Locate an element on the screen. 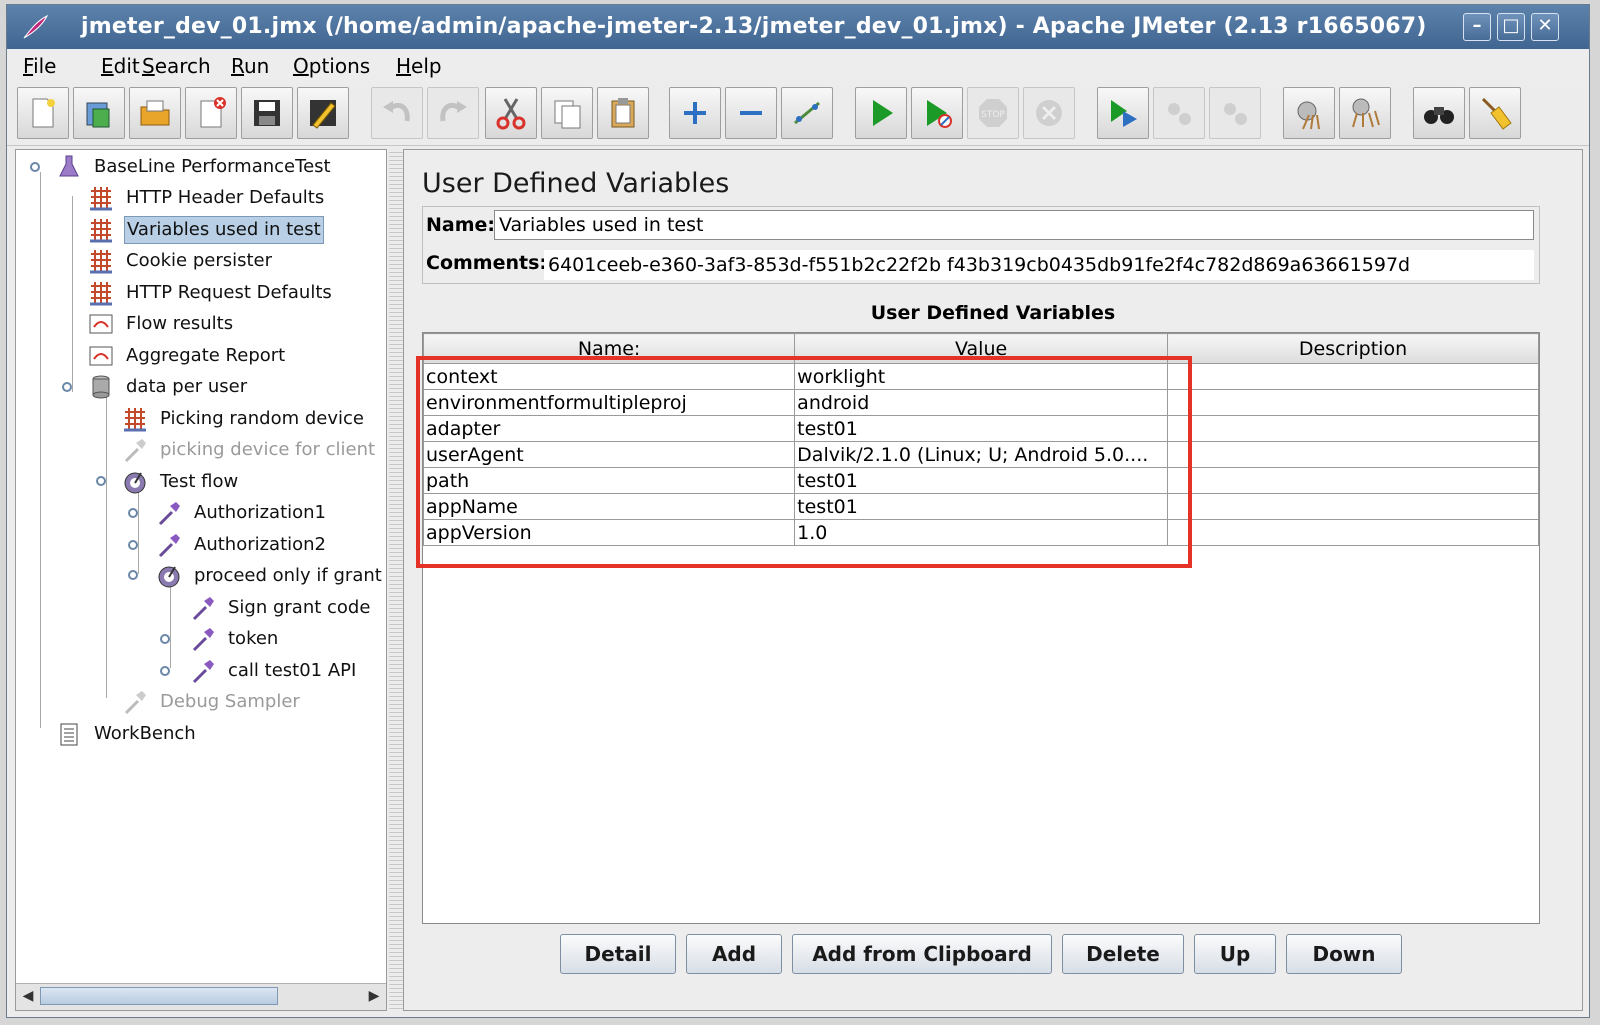 The width and height of the screenshot is (1600, 1025). clear-all-icon is located at coordinates (1366, 113).